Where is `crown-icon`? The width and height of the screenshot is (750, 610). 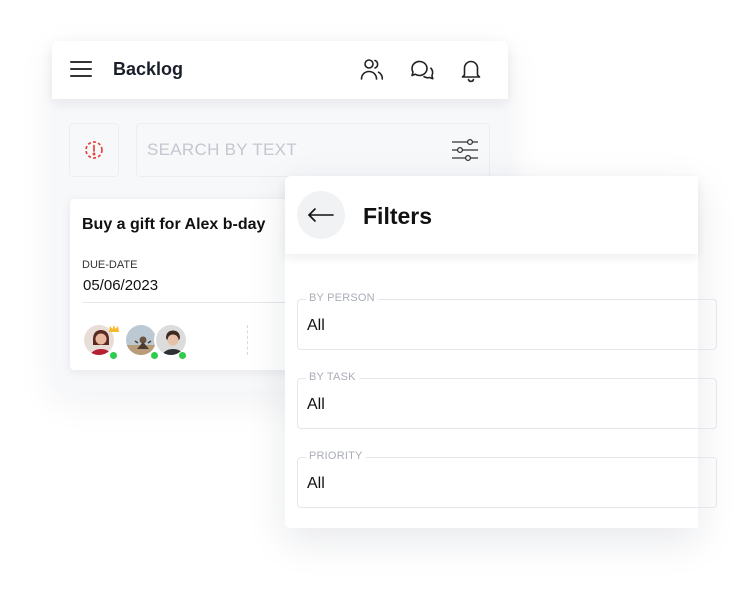
crown-icon is located at coordinates (114, 329).